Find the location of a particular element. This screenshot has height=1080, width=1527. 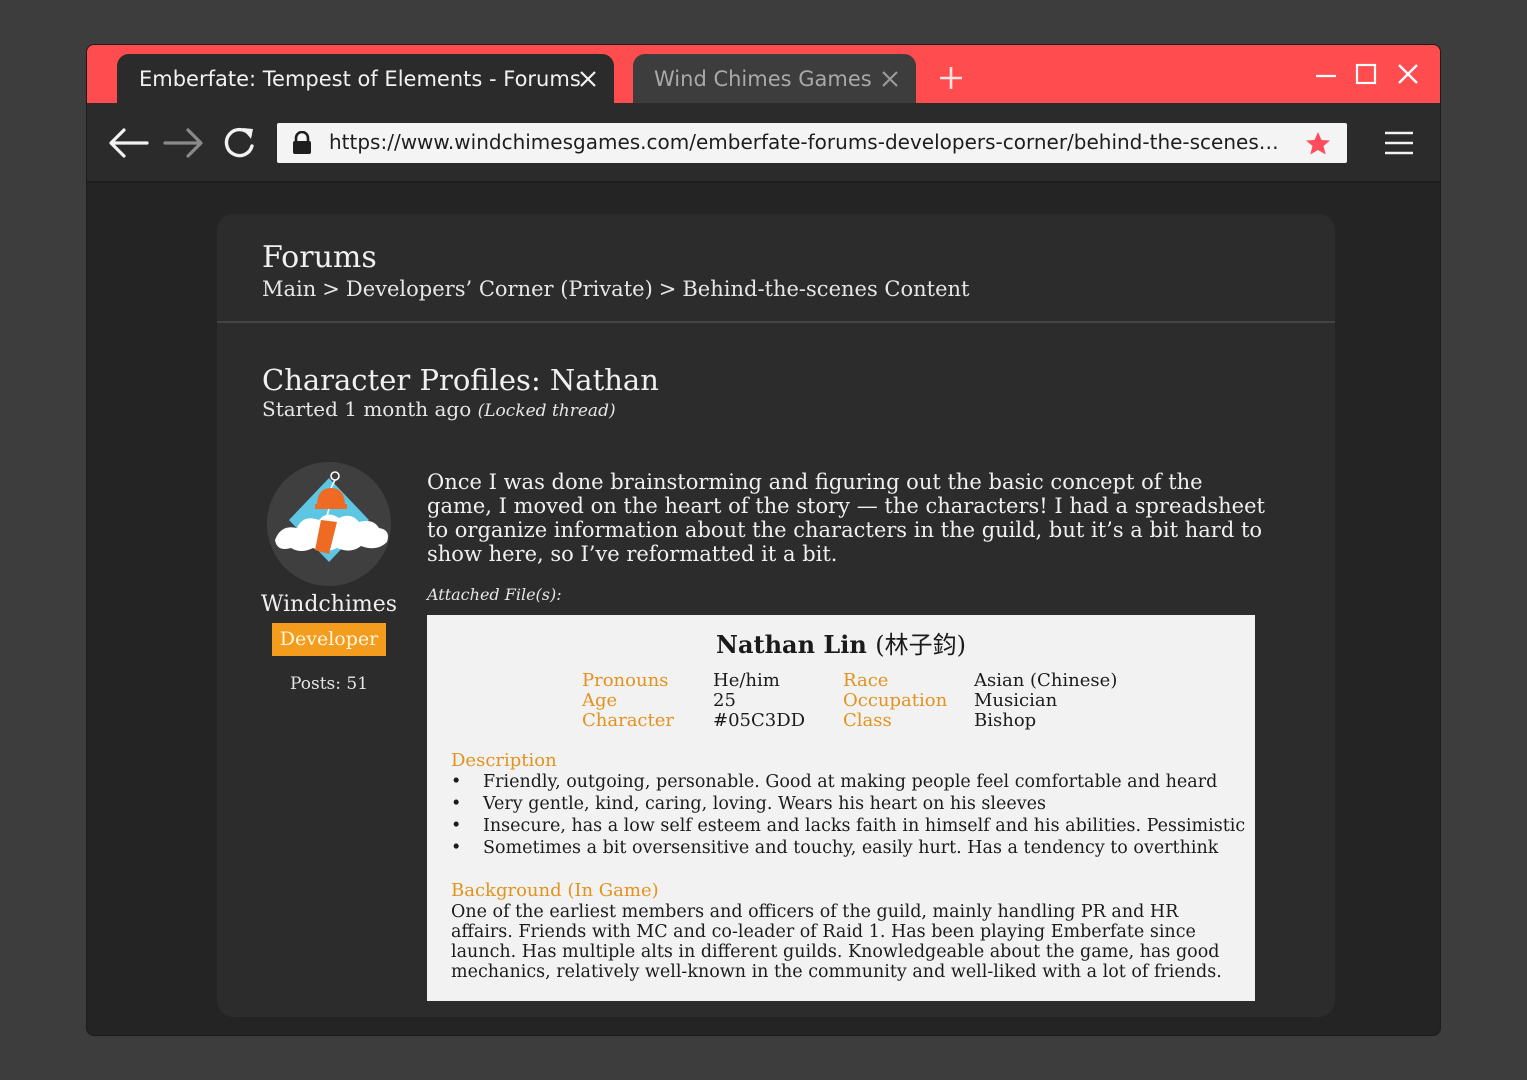

field-label-occupation: Occupation is located at coordinates (895, 700).